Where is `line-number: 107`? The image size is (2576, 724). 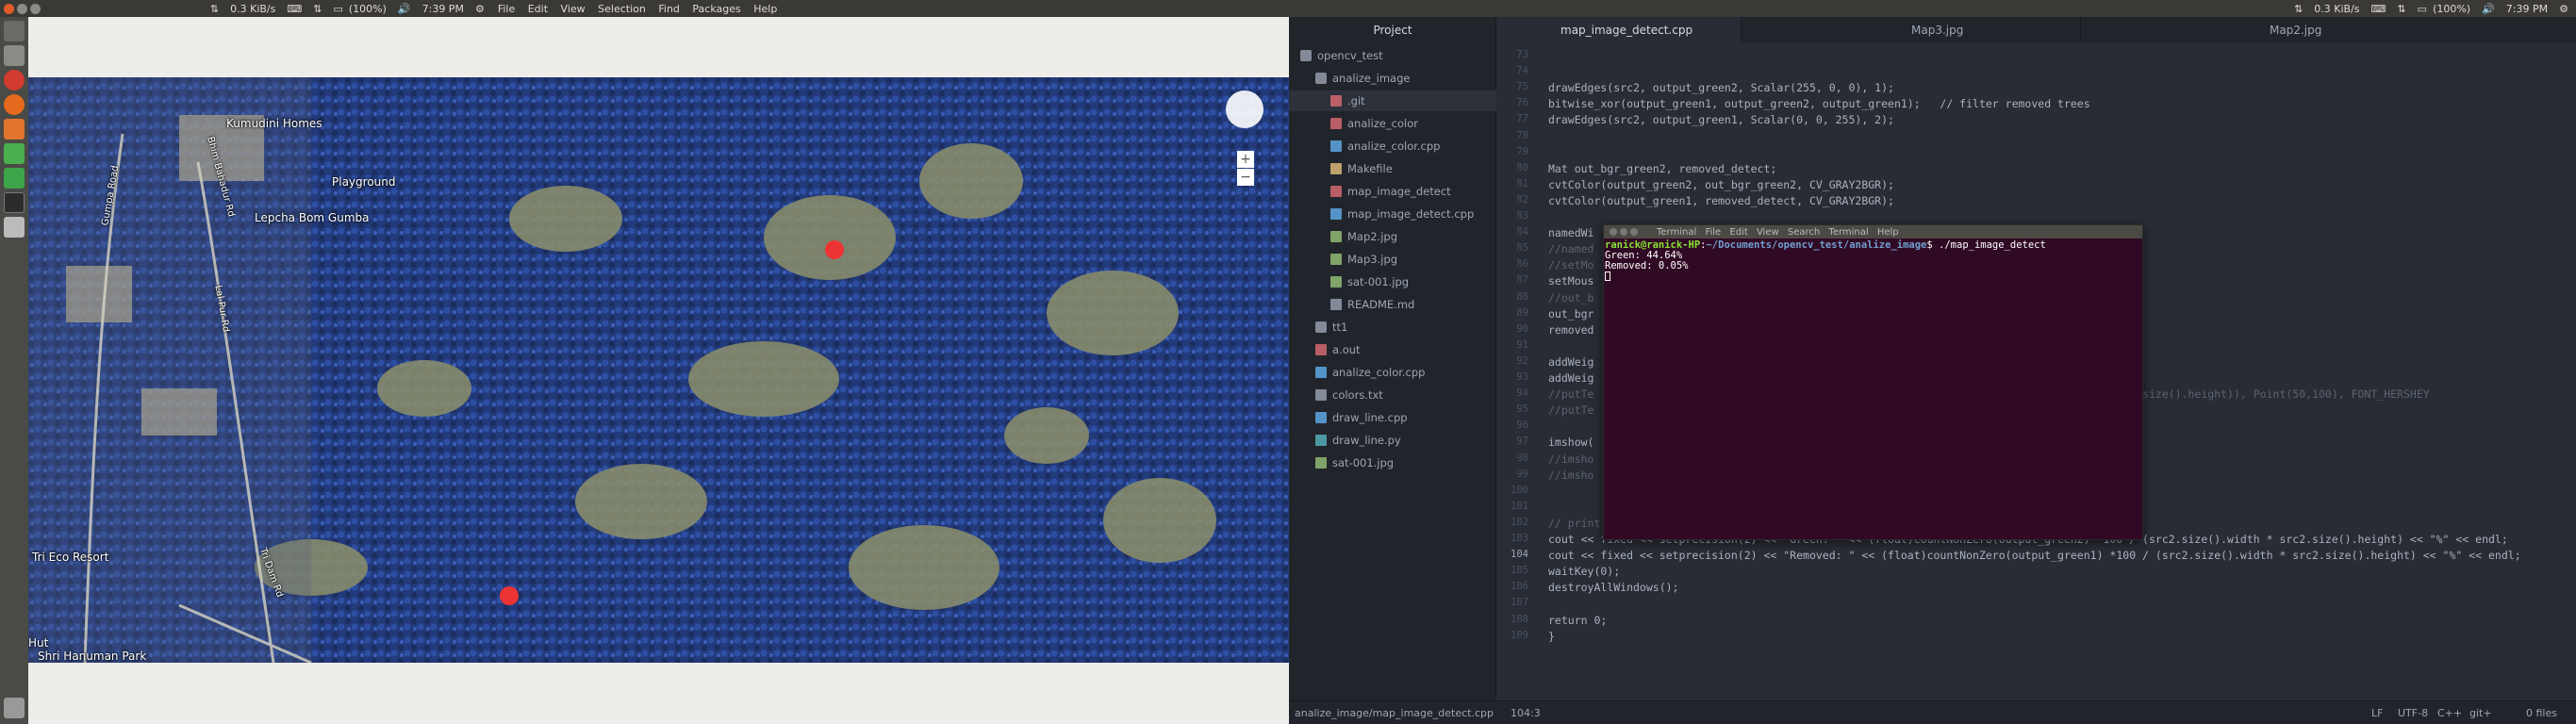 line-number: 107 is located at coordinates (1519, 603).